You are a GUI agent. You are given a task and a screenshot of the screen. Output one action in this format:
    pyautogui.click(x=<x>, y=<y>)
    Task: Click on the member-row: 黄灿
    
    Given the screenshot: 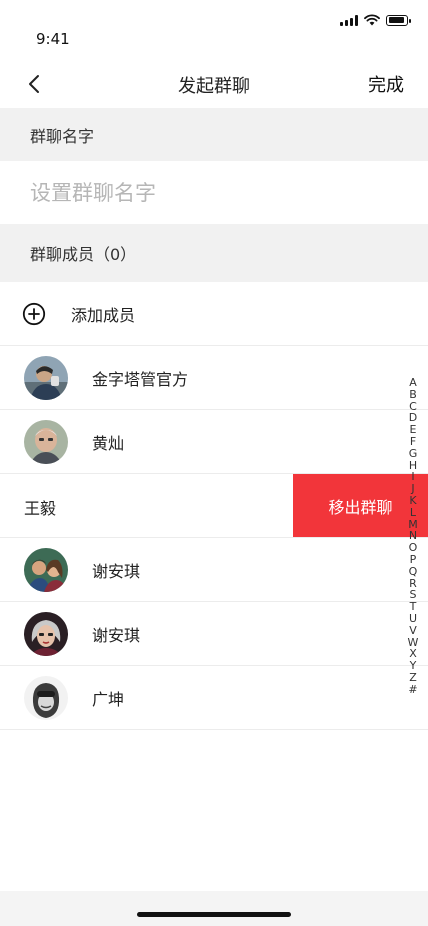 What is the action you would take?
    pyautogui.click(x=214, y=442)
    